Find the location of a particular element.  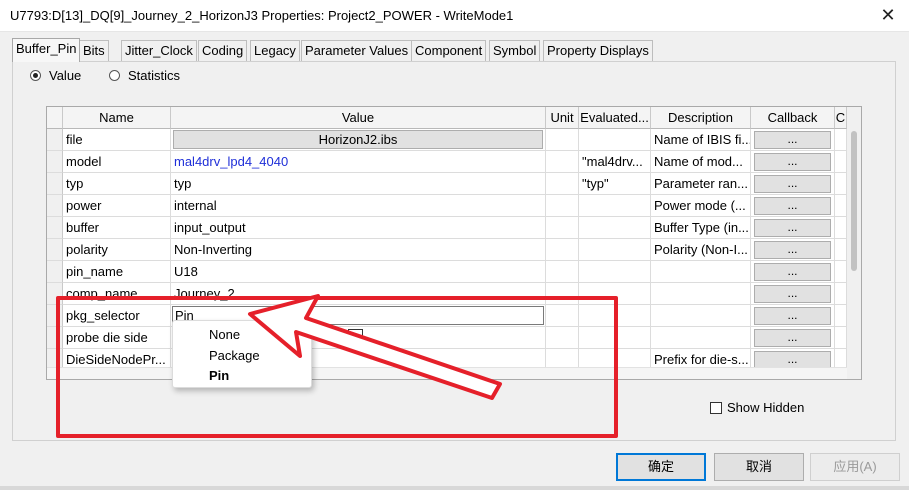

annotation-arrow is located at coordinates (375, 347).